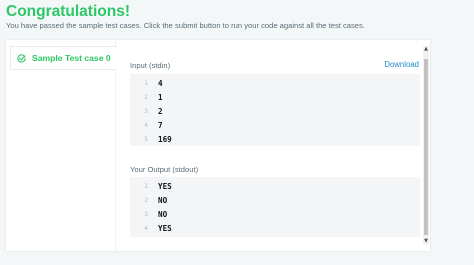 The height and width of the screenshot is (265, 474). Describe the element at coordinates (426, 241) in the screenshot. I see `scroll-down-arrow-icon: ▼` at that location.